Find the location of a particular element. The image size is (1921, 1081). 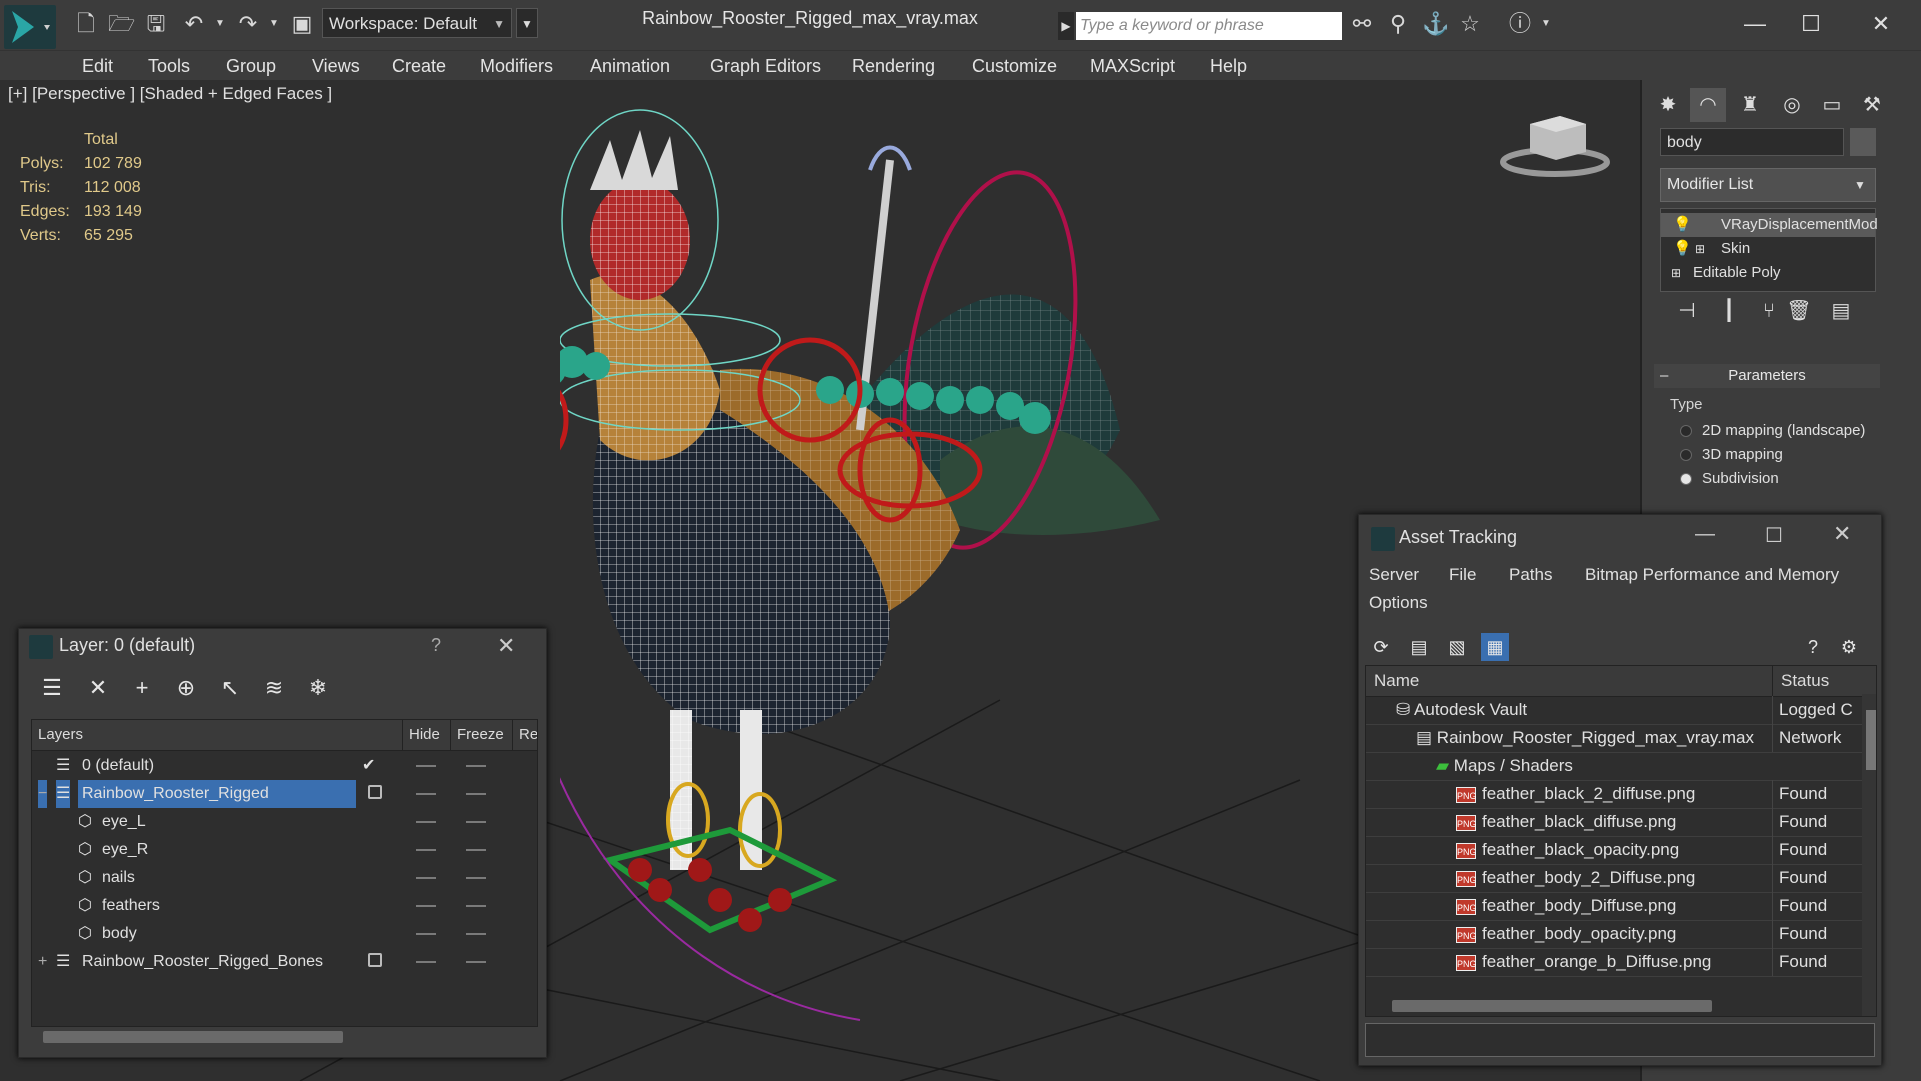

object-color-swatch is located at coordinates (1863, 142).